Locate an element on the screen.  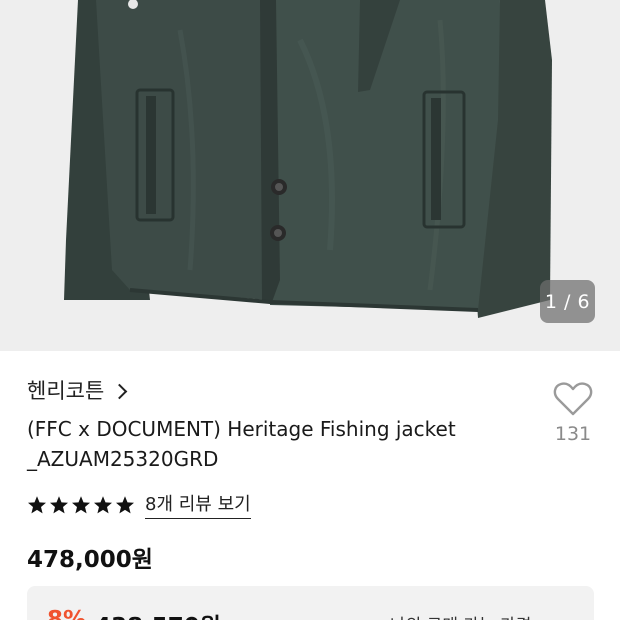
discounted-price: 438,570원 is located at coordinates (158, 613).